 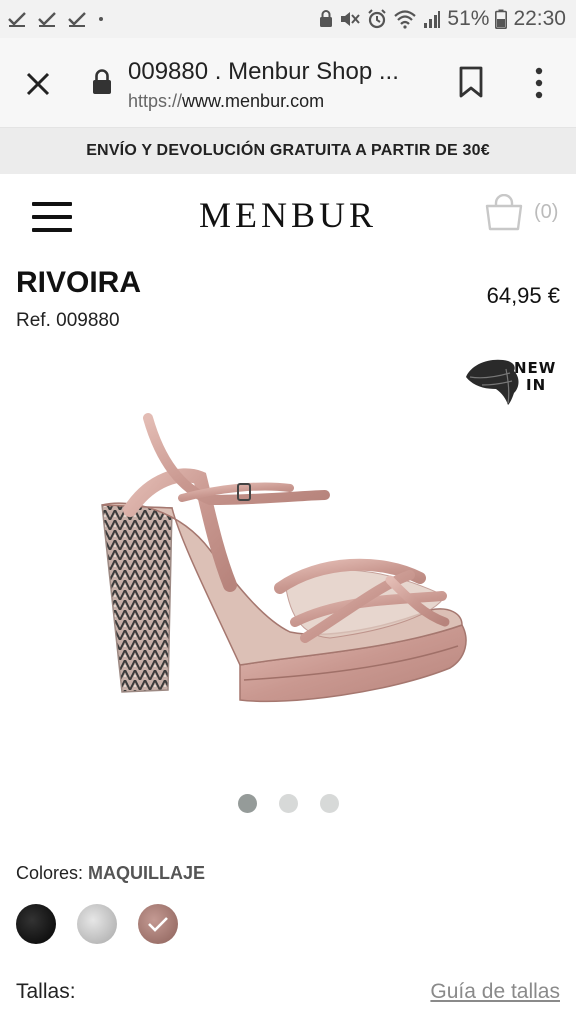 What do you see at coordinates (377, 19) in the screenshot?
I see `alarm-icon` at bounding box center [377, 19].